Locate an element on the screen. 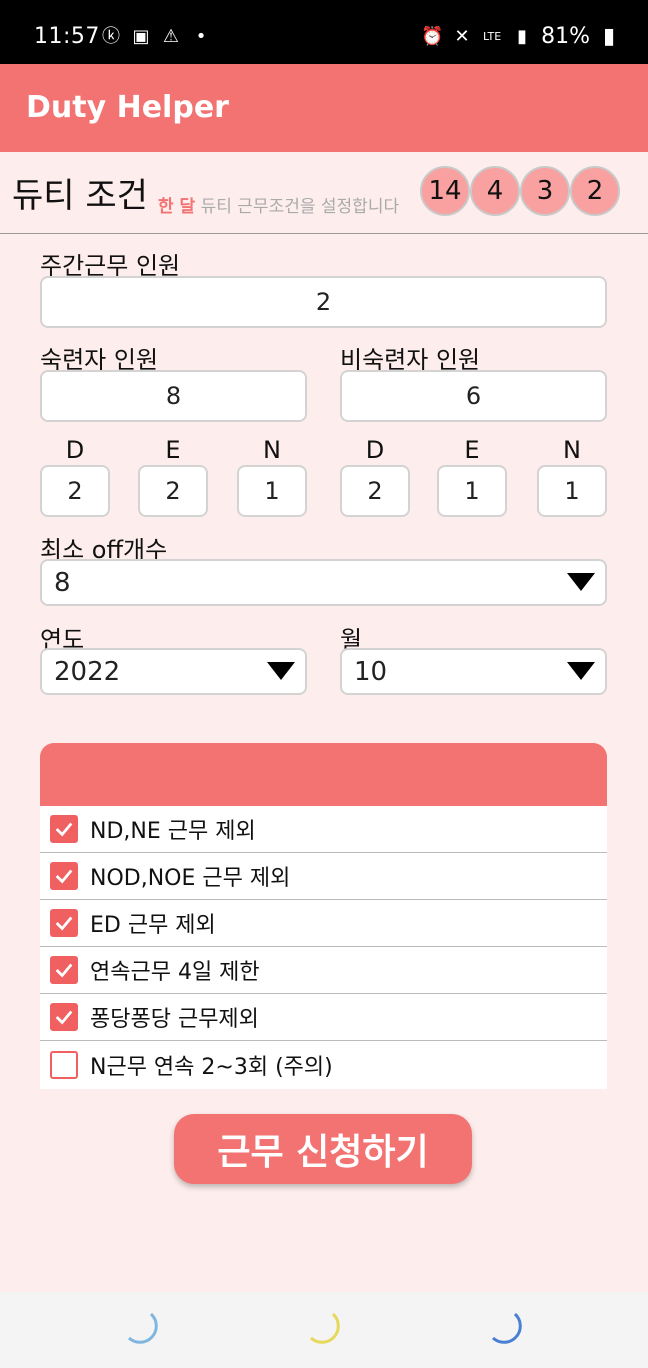  skilled-d-input: 2 is located at coordinates (75, 491).